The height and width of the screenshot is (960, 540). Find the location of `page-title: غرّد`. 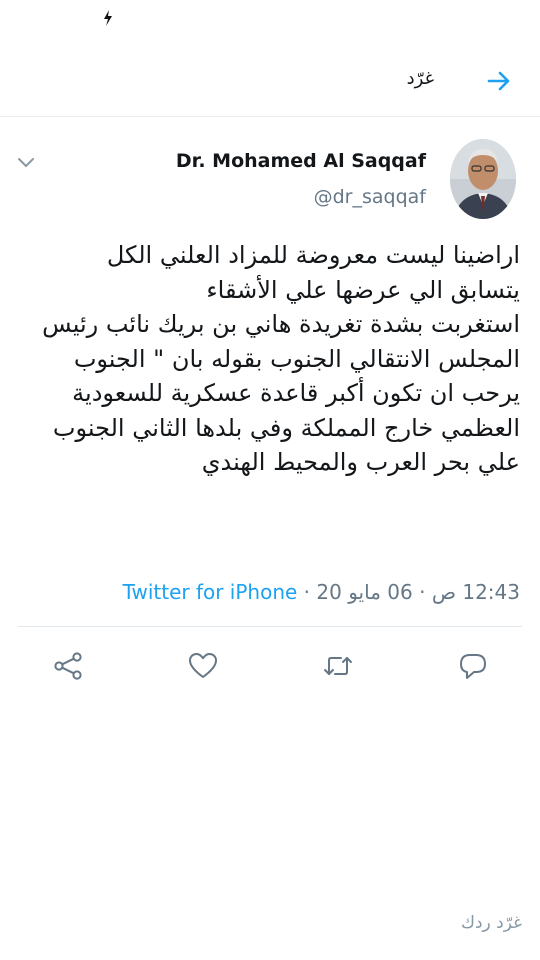

page-title: غرّد is located at coordinates (420, 78).